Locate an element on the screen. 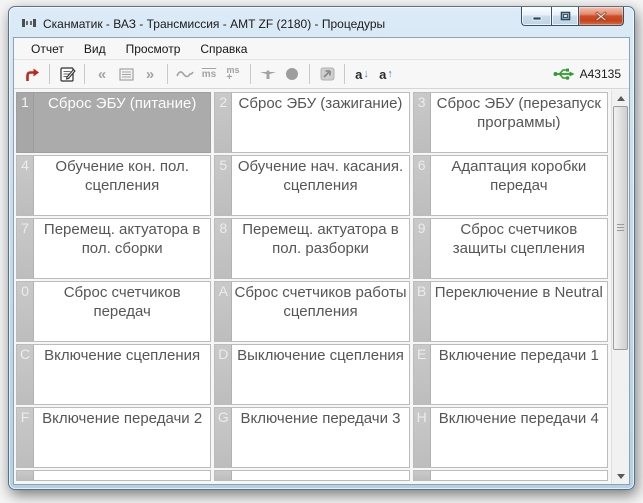 This screenshot has width=643, height=503. cell-label: Включение передачи 2 is located at coordinates (122, 418).